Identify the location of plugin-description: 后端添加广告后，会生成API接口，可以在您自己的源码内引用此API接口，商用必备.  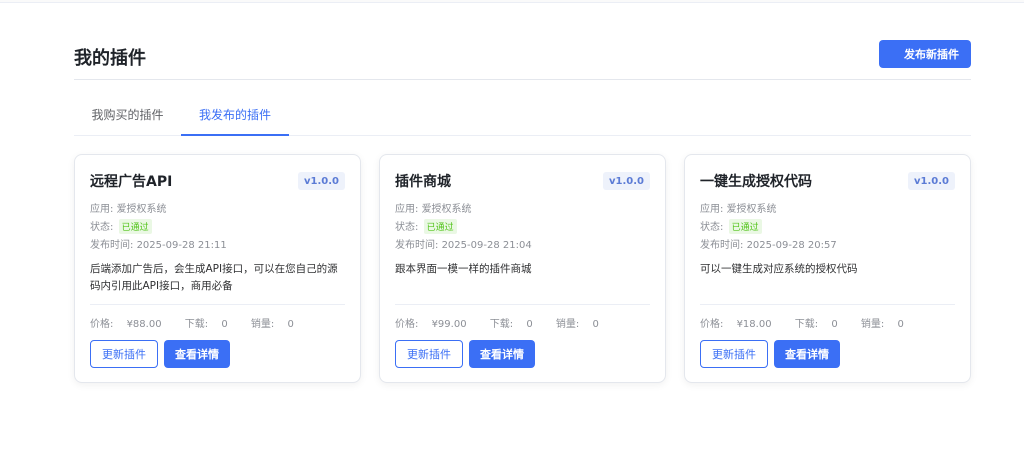
(214, 277).